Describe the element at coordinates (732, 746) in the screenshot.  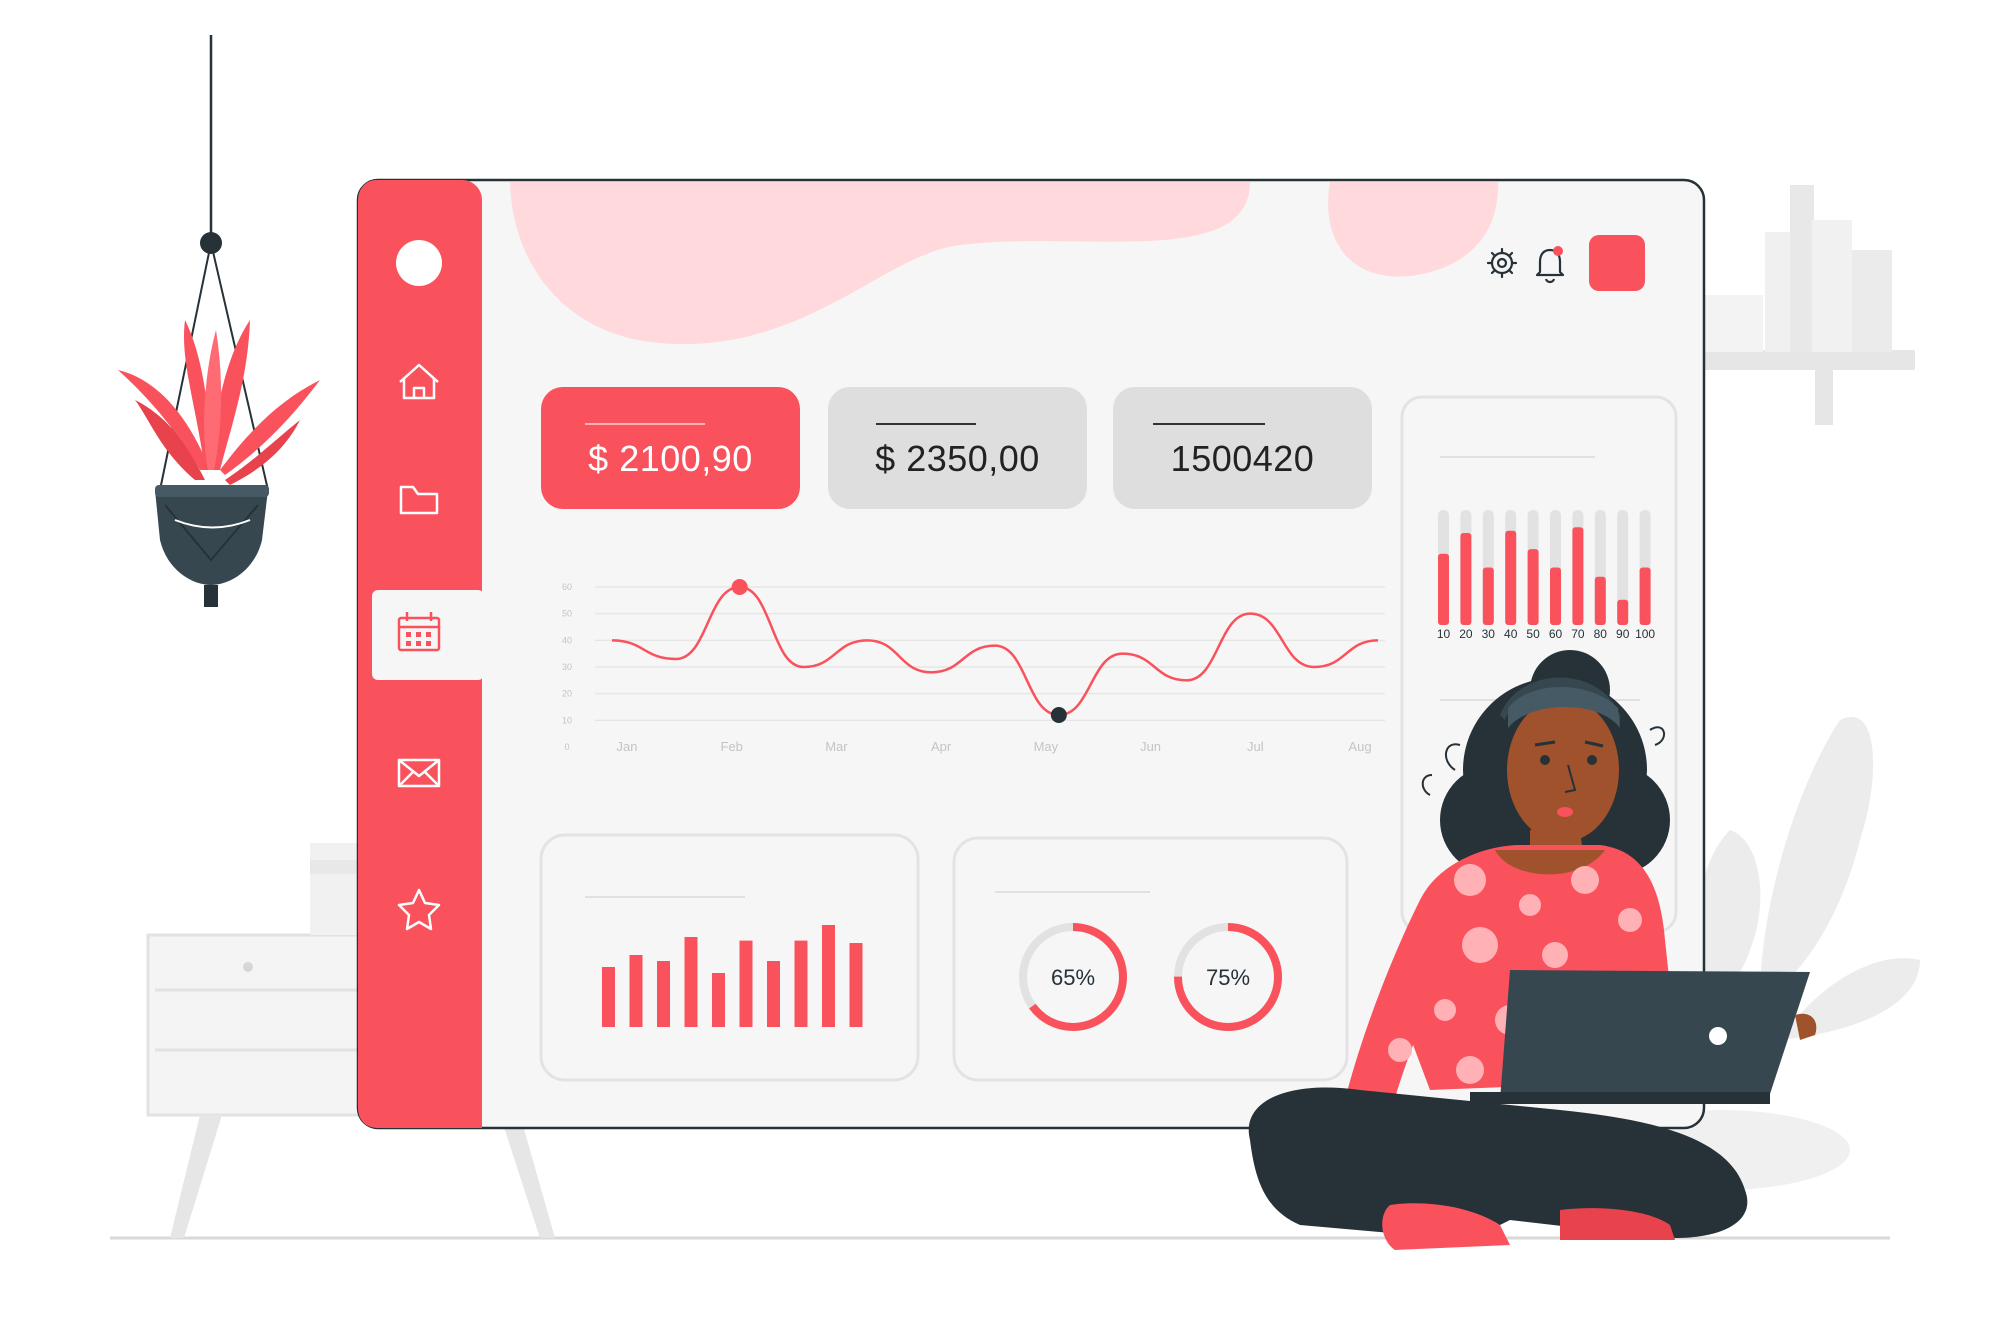
I see `x-tick-label: Feb` at that location.